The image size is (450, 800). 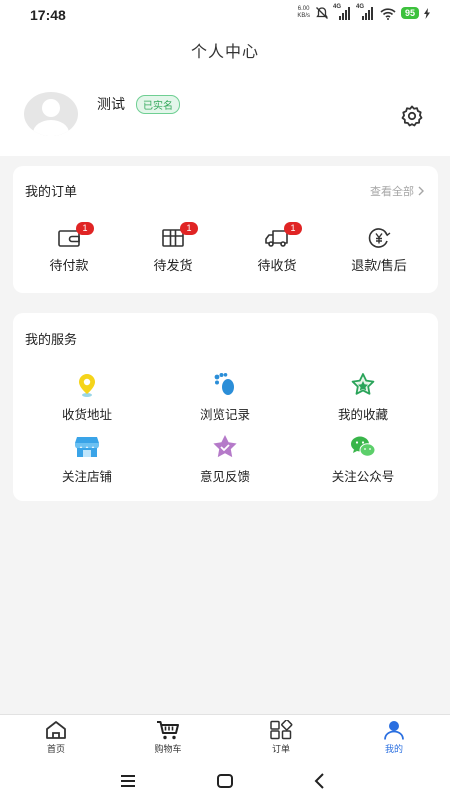 What do you see at coordinates (388, 13) in the screenshot?
I see `wifi-icon` at bounding box center [388, 13].